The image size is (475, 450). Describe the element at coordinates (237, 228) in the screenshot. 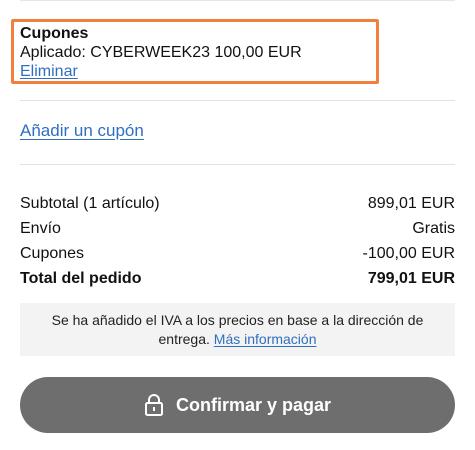

I see `summary-row-shipping: Envío Gratis` at that location.